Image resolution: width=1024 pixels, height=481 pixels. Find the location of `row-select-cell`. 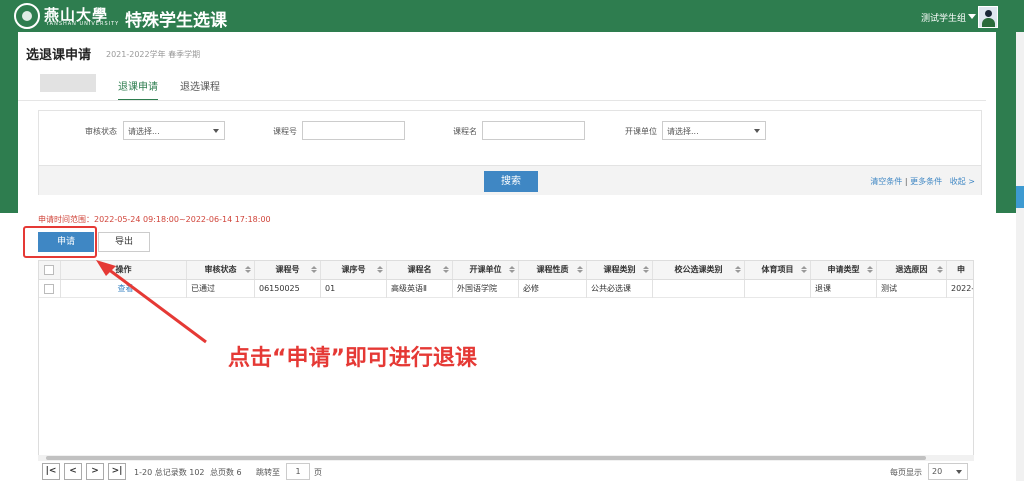

row-select-cell is located at coordinates (50, 289).